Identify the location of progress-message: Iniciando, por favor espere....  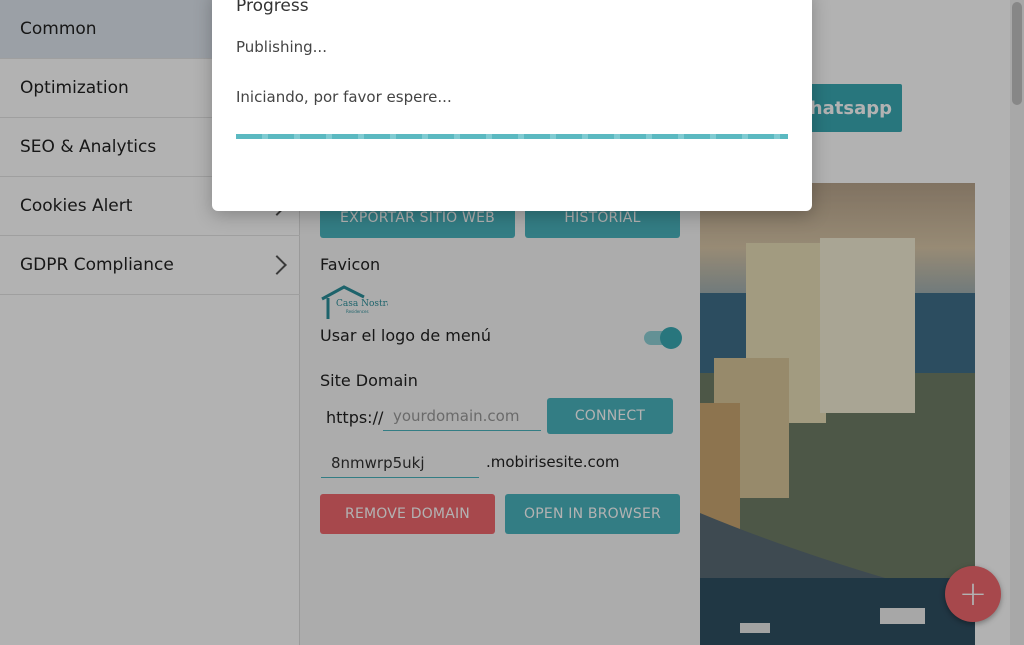
(344, 97).